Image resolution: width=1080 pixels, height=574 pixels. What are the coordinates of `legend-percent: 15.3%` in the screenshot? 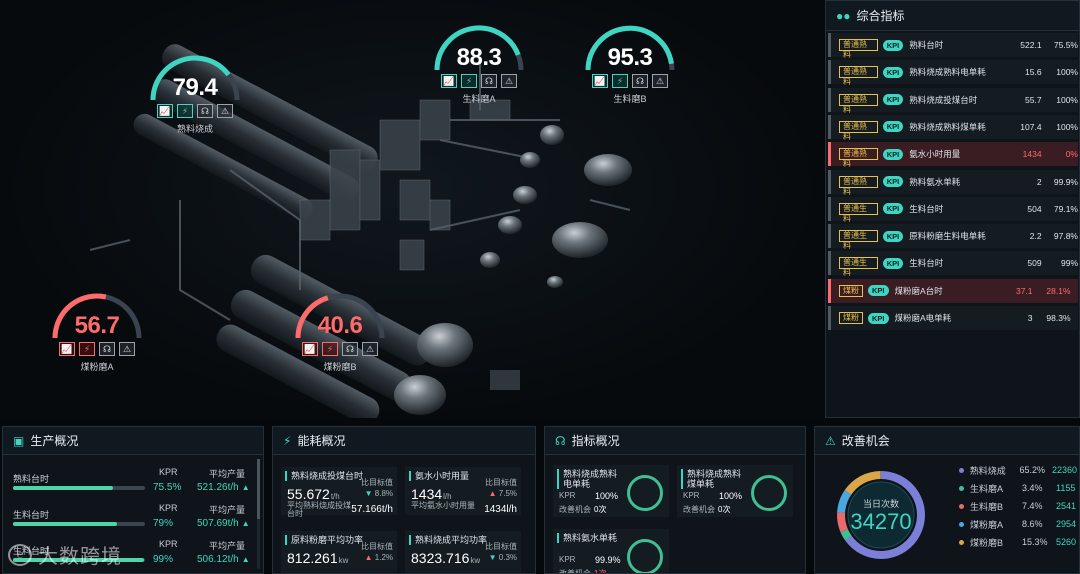 It's located at (1035, 542).